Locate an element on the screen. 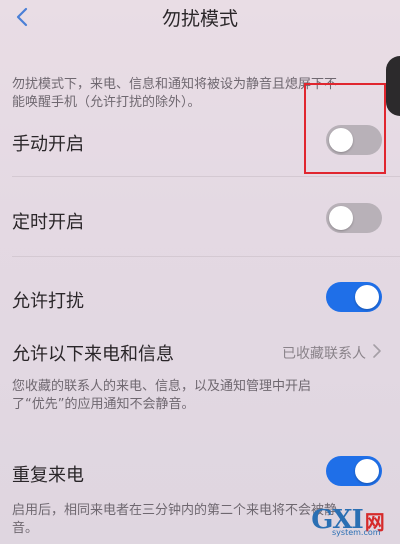 The image size is (400, 544). row-label: 允许打扰 is located at coordinates (48, 301).